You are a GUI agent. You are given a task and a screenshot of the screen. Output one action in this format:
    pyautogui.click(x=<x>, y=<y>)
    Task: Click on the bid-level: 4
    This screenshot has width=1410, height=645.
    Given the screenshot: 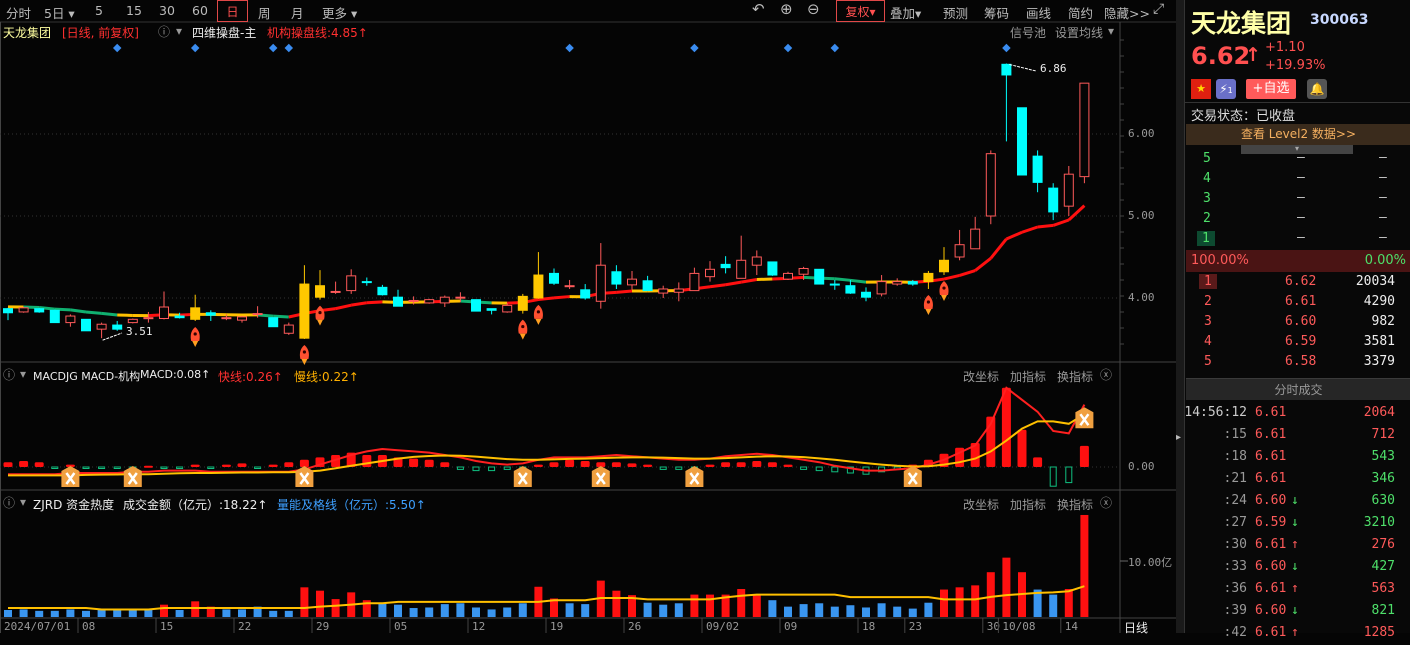 What is the action you would take?
    pyautogui.click(x=1208, y=341)
    